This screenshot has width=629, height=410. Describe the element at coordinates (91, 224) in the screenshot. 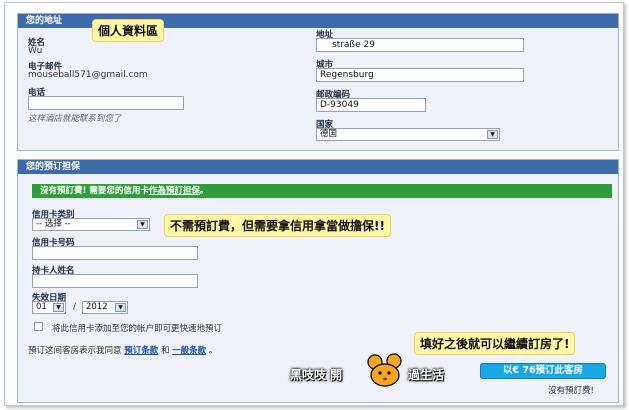

I see `card-type-select: -- 选择 -- ▼` at that location.